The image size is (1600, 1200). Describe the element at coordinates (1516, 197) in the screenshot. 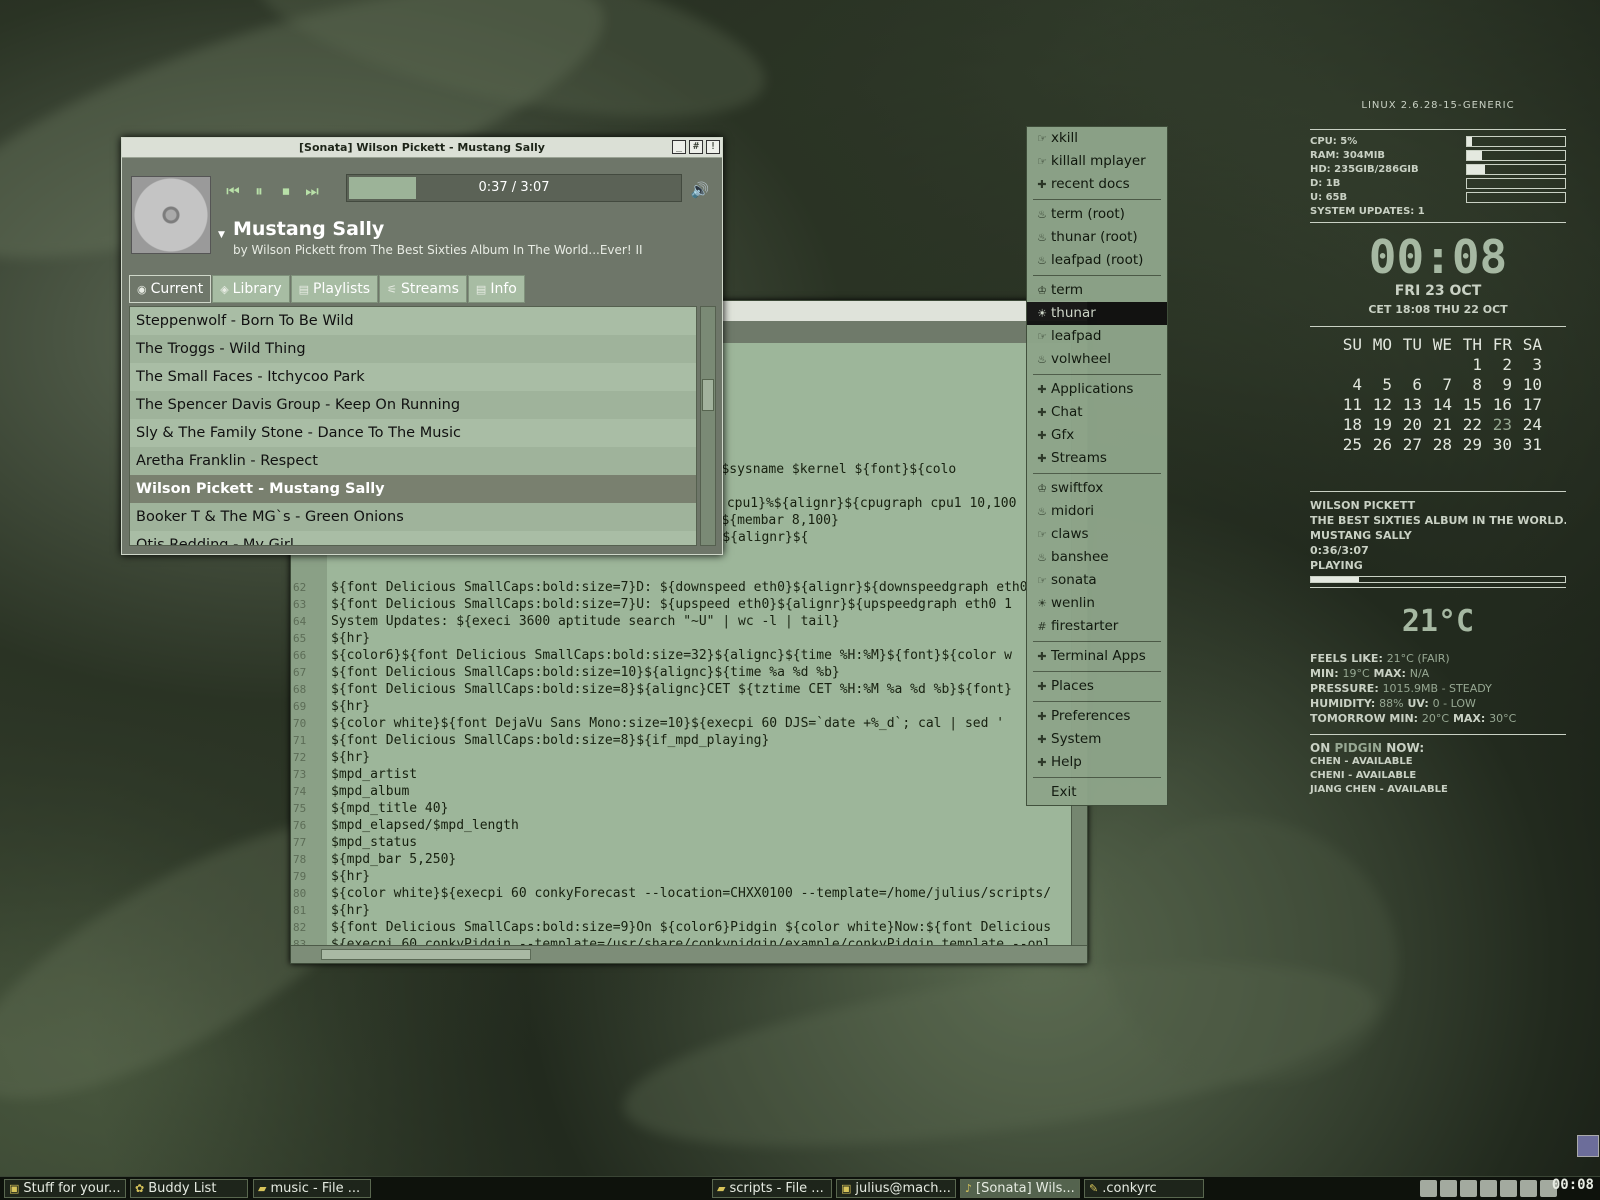

I see `stat-graph` at that location.